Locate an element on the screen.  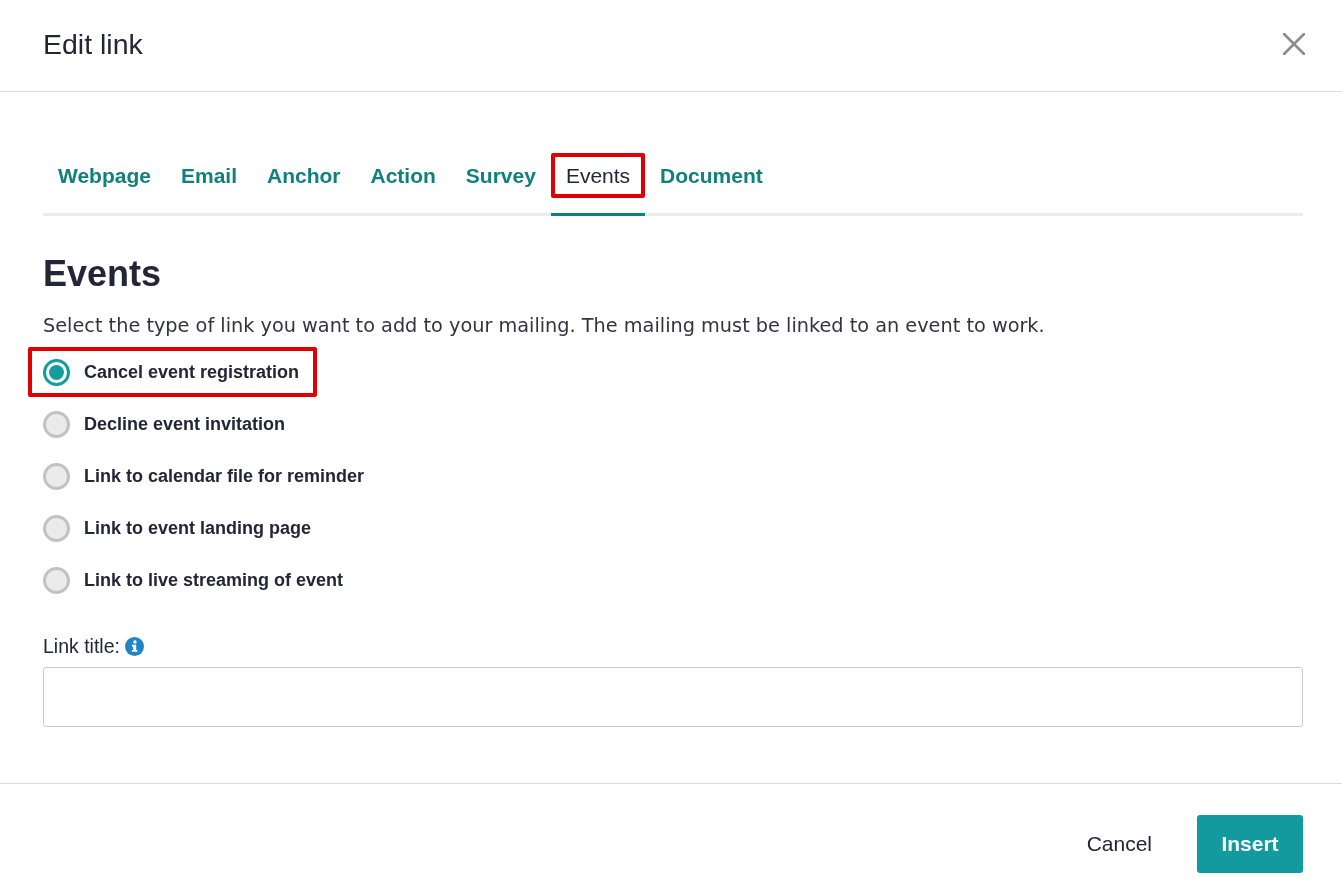
dialog-title: Edit link is located at coordinates (93, 44).